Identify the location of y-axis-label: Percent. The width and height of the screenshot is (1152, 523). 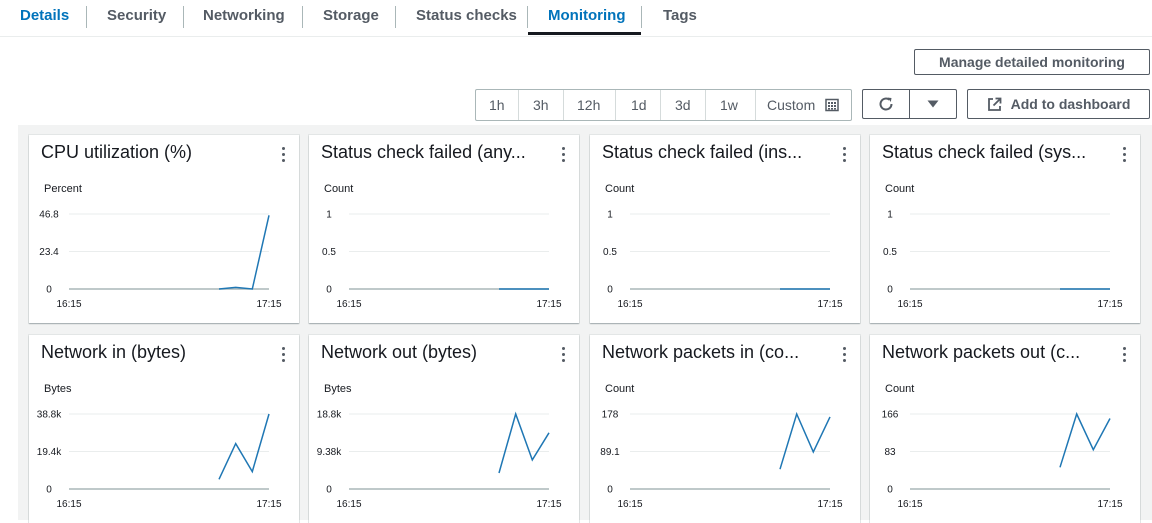
(63, 189).